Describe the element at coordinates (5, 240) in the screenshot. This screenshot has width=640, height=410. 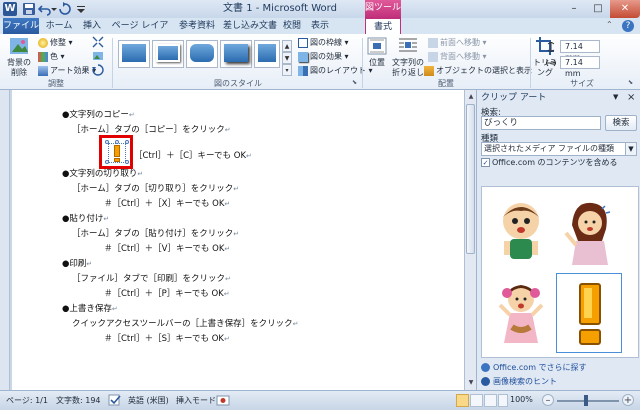
I see `vertical-ruler` at that location.